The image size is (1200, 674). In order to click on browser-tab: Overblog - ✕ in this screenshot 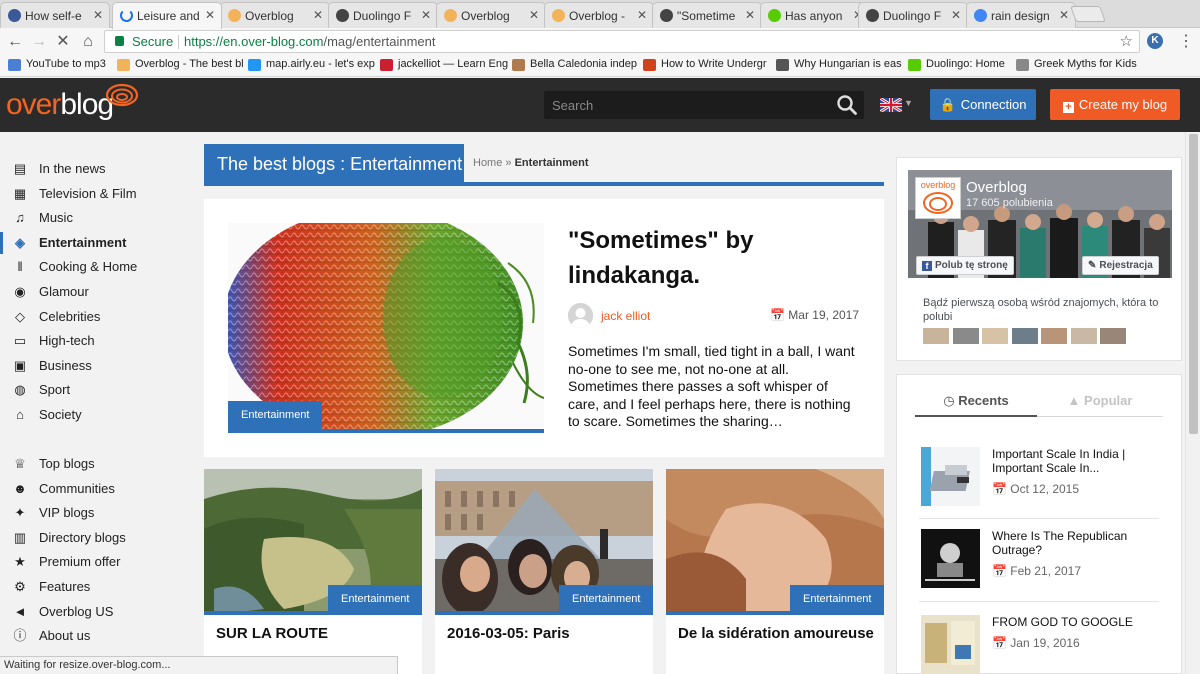, I will do `click(599, 15)`.